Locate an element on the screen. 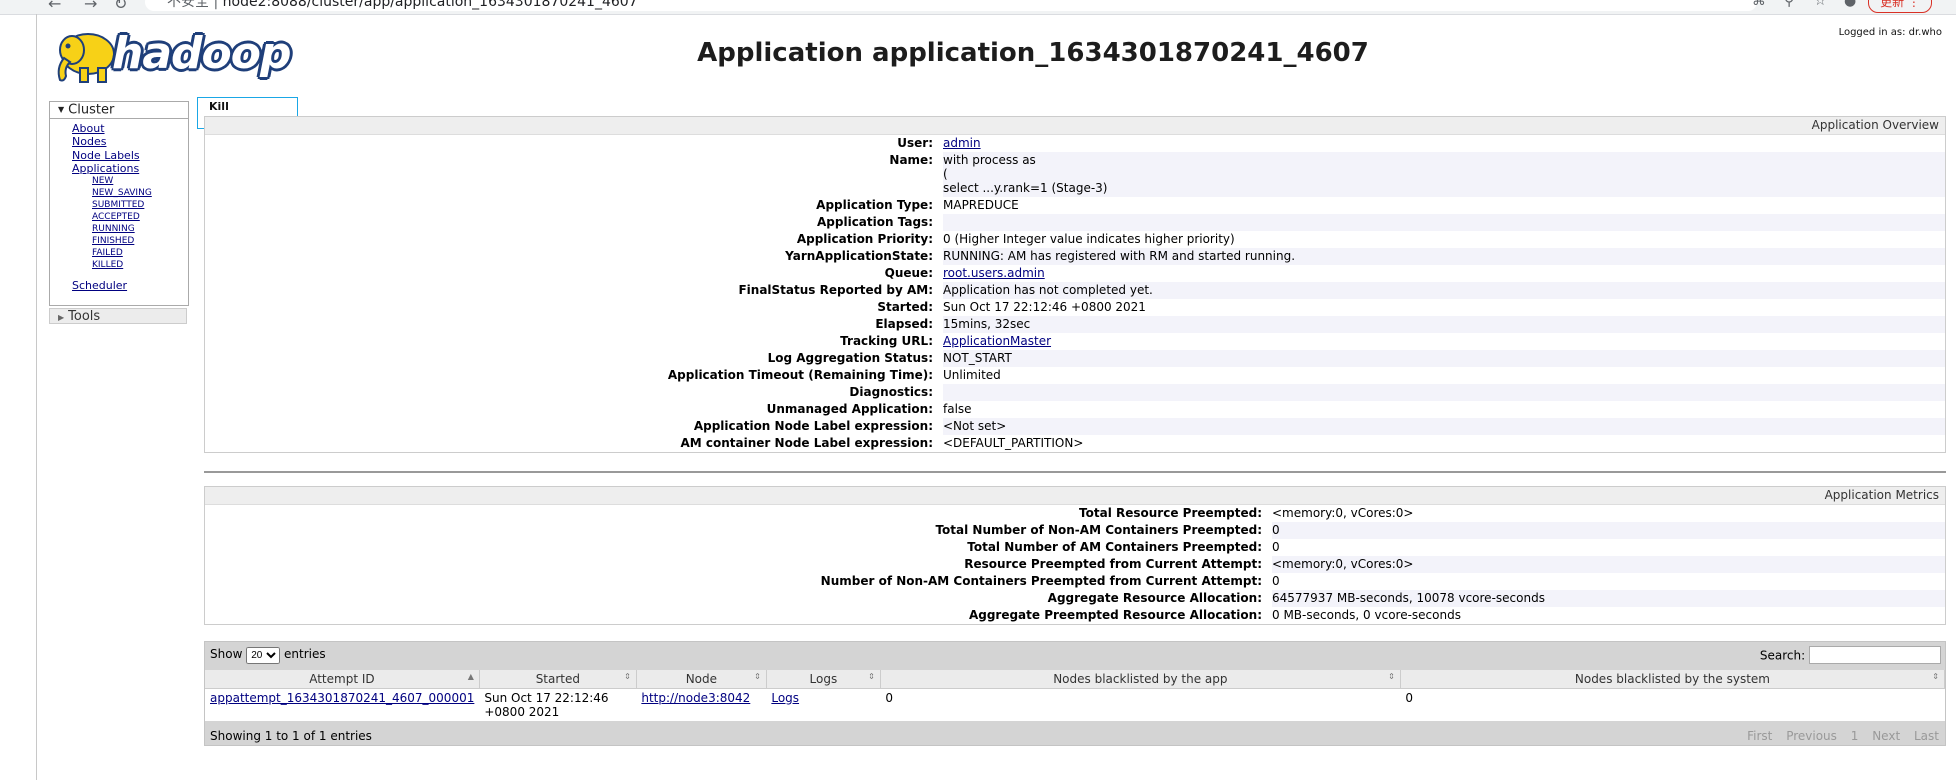 The height and width of the screenshot is (780, 1956). info-value-cell: <DEFAULT_PARTITION> is located at coordinates (1444, 443).